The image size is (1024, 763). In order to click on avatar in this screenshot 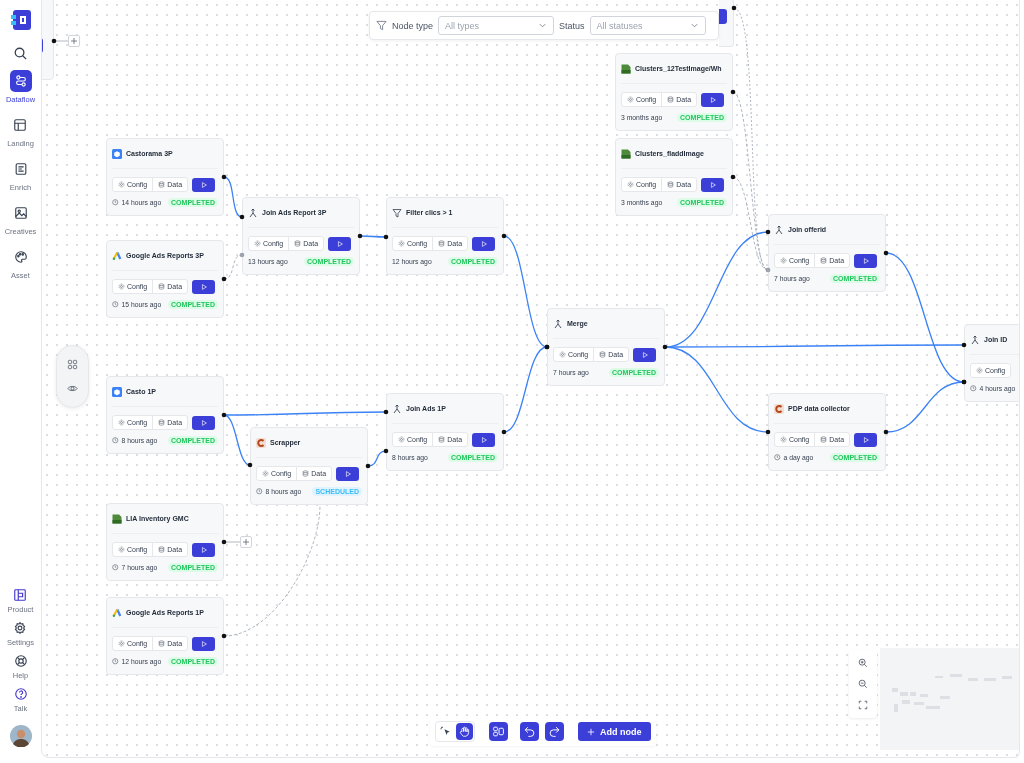, I will do `click(20, 736)`.